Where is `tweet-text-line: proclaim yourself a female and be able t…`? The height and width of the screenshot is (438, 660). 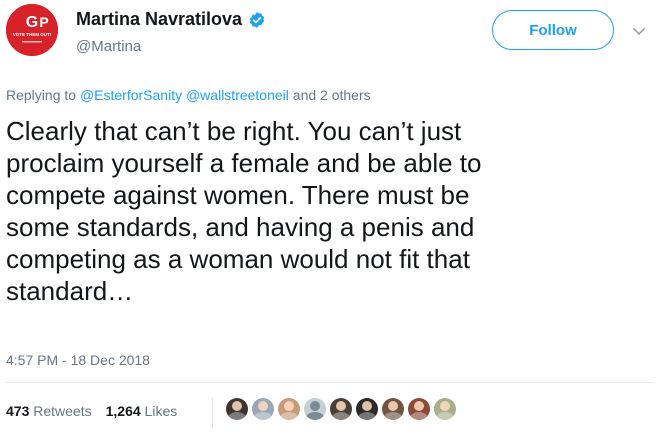
tweet-text-line: proclaim yourself a female and be able t… is located at coordinates (244, 163).